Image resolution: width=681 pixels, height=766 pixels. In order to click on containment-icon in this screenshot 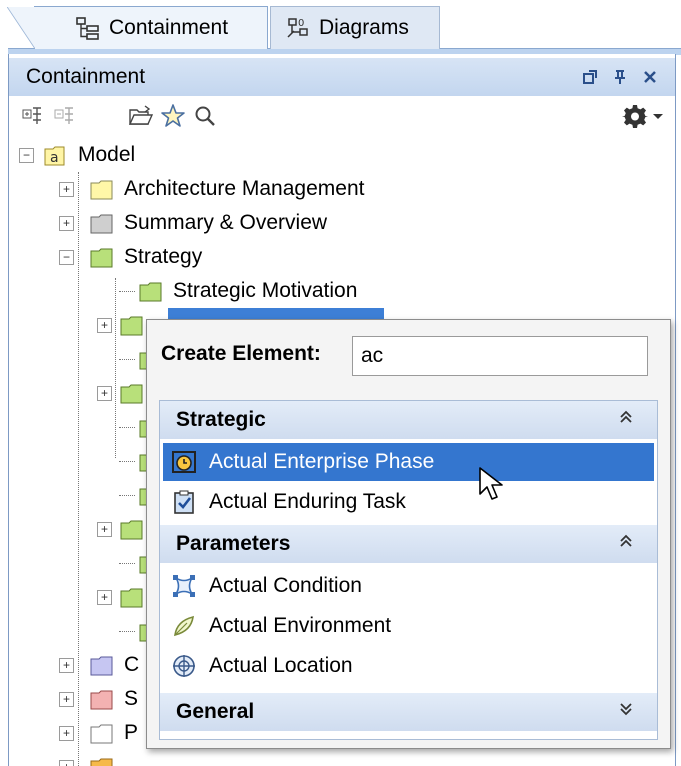, I will do `click(88, 28)`.